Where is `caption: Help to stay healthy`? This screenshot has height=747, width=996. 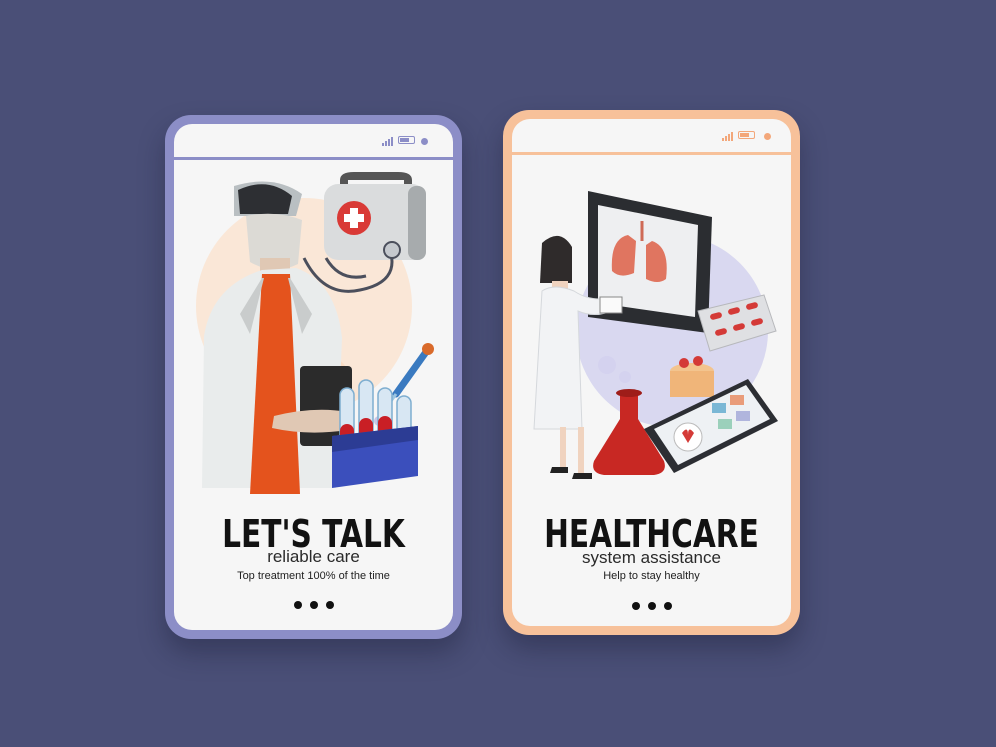
caption: Help to stay healthy is located at coordinates (651, 576).